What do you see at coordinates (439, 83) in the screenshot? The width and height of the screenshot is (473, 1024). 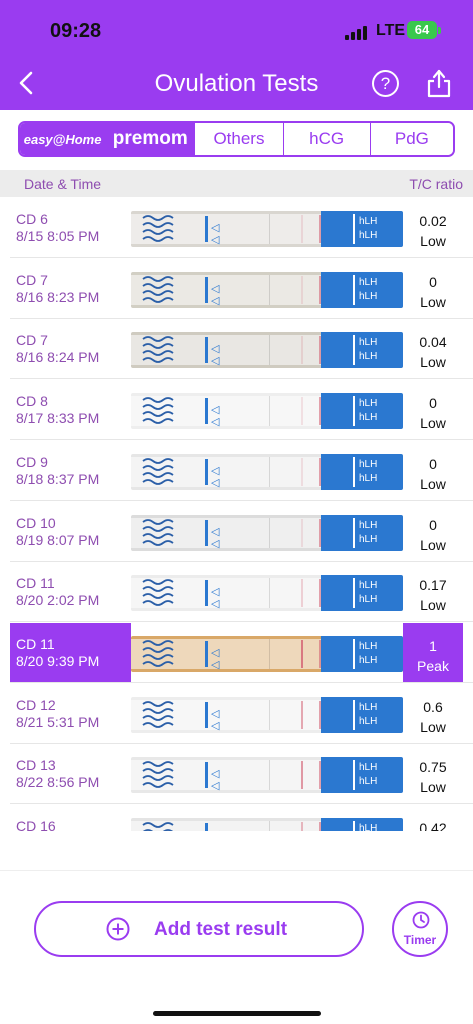 I see `share-icon` at bounding box center [439, 83].